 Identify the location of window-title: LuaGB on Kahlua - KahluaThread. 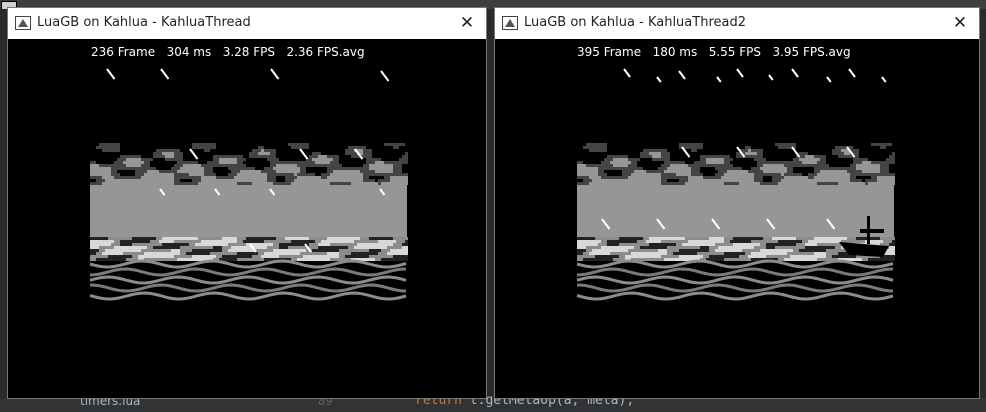
(144, 22).